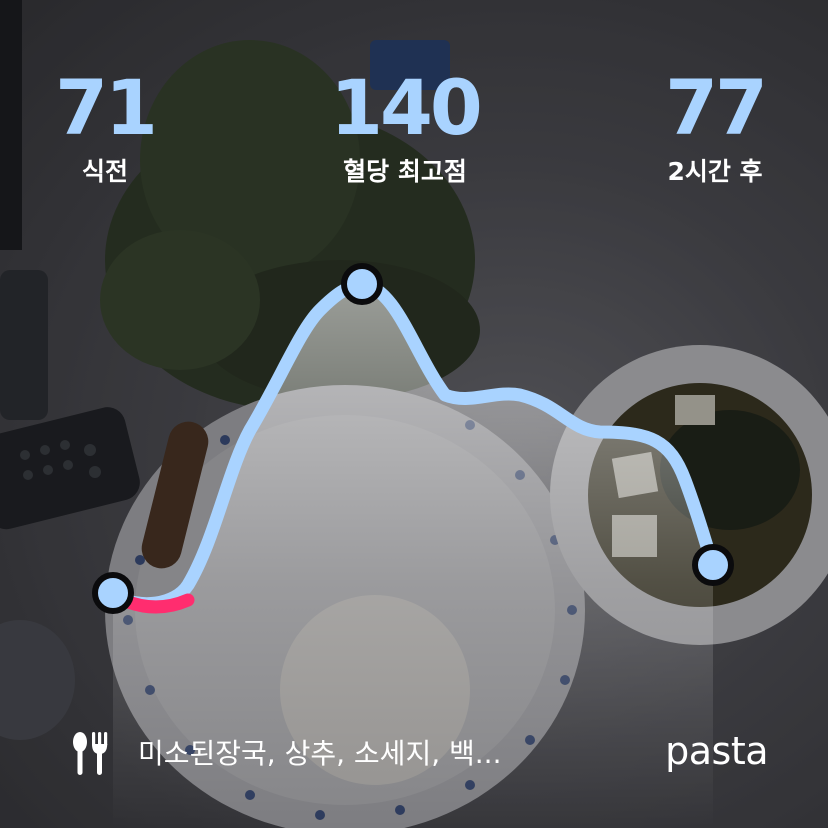 The image size is (828, 828). I want to click on before-meal-label: 식전, so click(104, 171).